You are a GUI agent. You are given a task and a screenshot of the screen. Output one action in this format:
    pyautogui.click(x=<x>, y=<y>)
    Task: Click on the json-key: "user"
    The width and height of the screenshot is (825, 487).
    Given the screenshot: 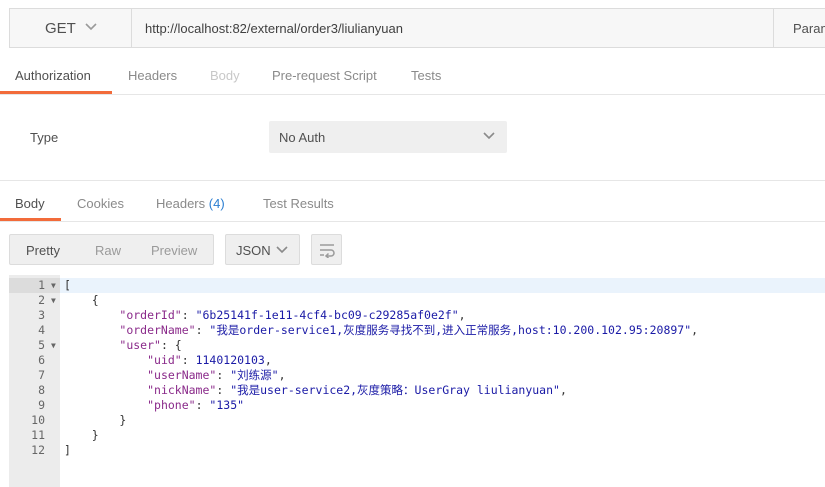 What is the action you would take?
    pyautogui.click(x=140, y=345)
    